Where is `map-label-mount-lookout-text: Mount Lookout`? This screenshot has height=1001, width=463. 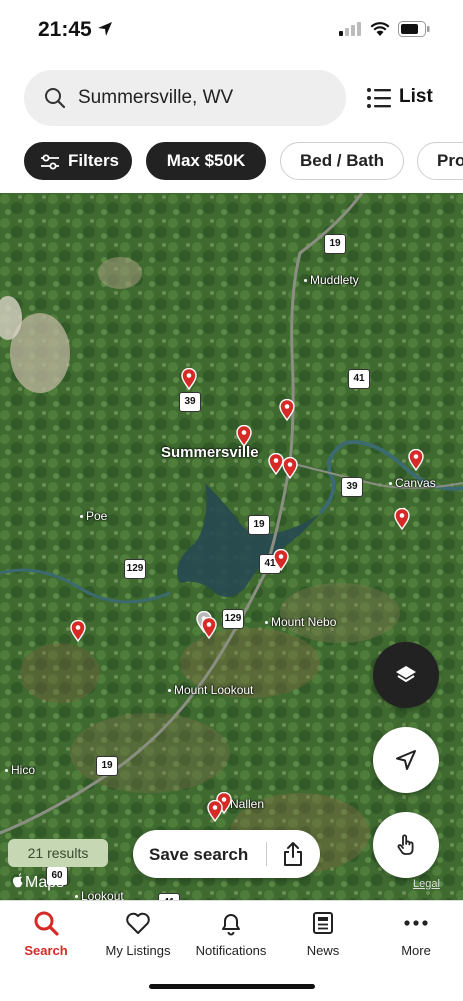 map-label-mount-lookout-text: Mount Lookout is located at coordinates (214, 690).